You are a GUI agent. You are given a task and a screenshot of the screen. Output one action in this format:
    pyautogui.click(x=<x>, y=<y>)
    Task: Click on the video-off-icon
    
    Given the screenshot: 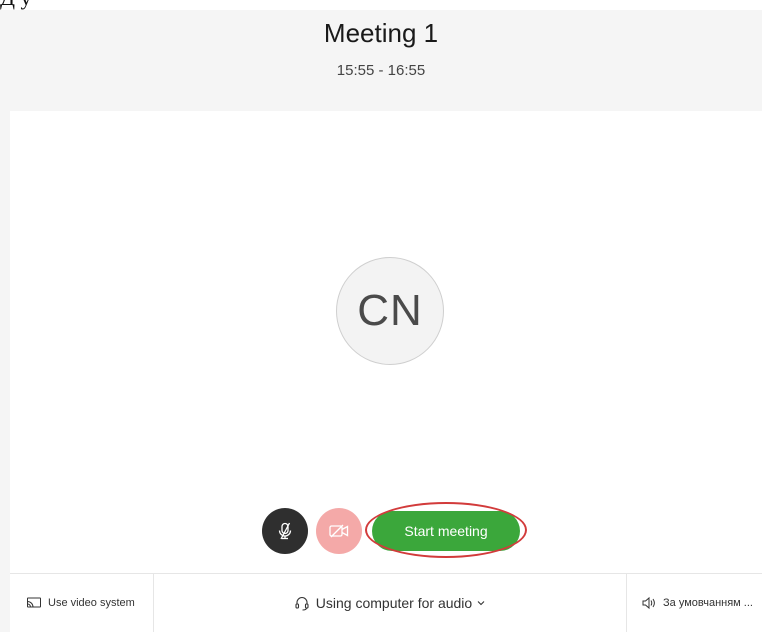 What is the action you would take?
    pyautogui.click(x=339, y=531)
    